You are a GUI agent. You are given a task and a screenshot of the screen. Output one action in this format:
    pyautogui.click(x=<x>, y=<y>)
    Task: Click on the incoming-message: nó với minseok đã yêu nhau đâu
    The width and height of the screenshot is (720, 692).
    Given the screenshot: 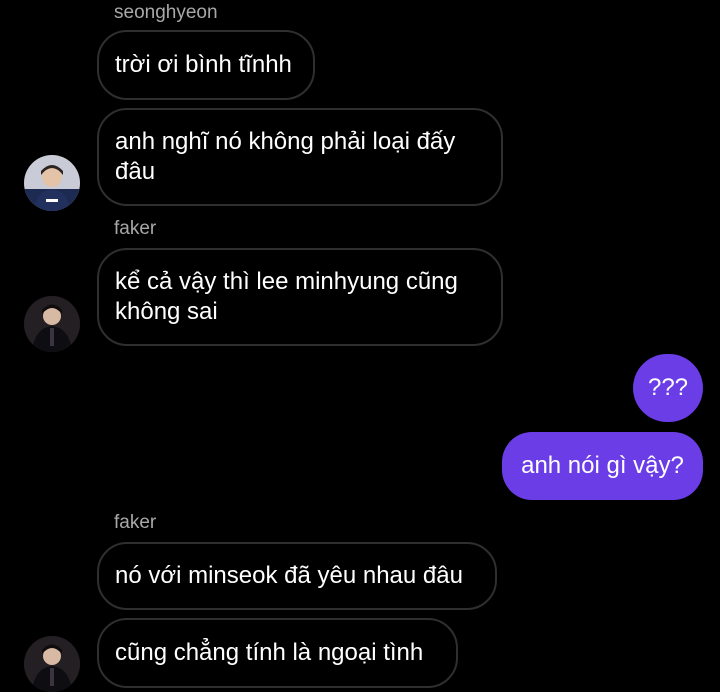 What is the action you would take?
    pyautogui.click(x=297, y=576)
    